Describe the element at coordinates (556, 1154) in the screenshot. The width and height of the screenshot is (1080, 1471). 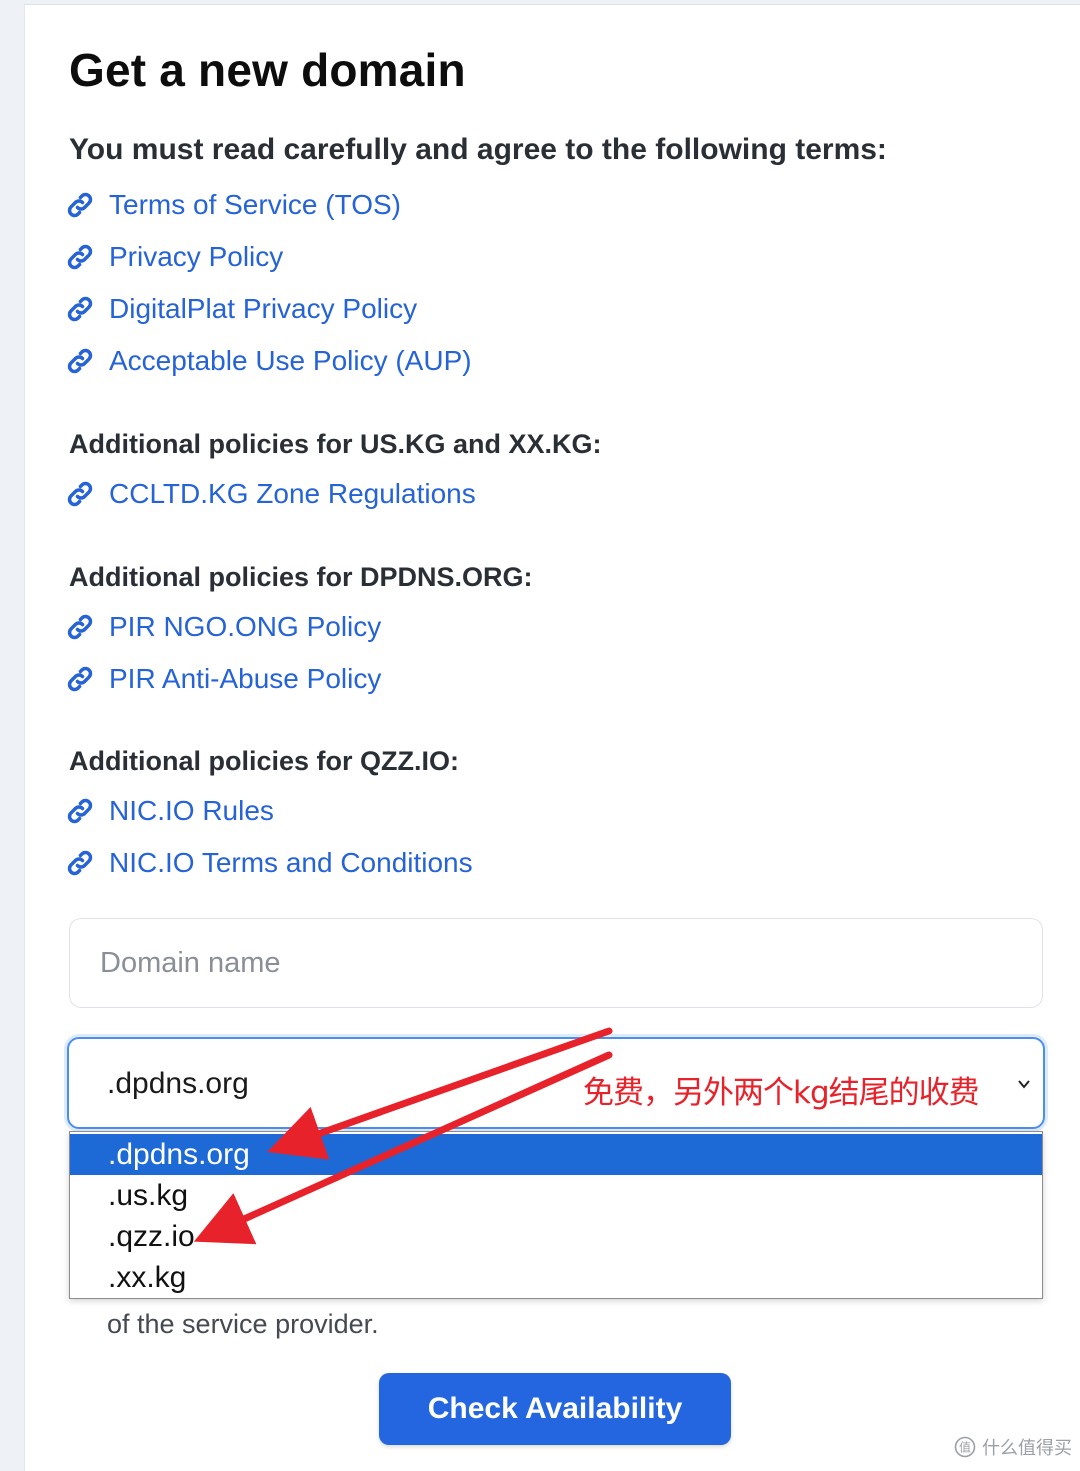
I see `tld-option-dpdns-org: .dpdns.org` at that location.